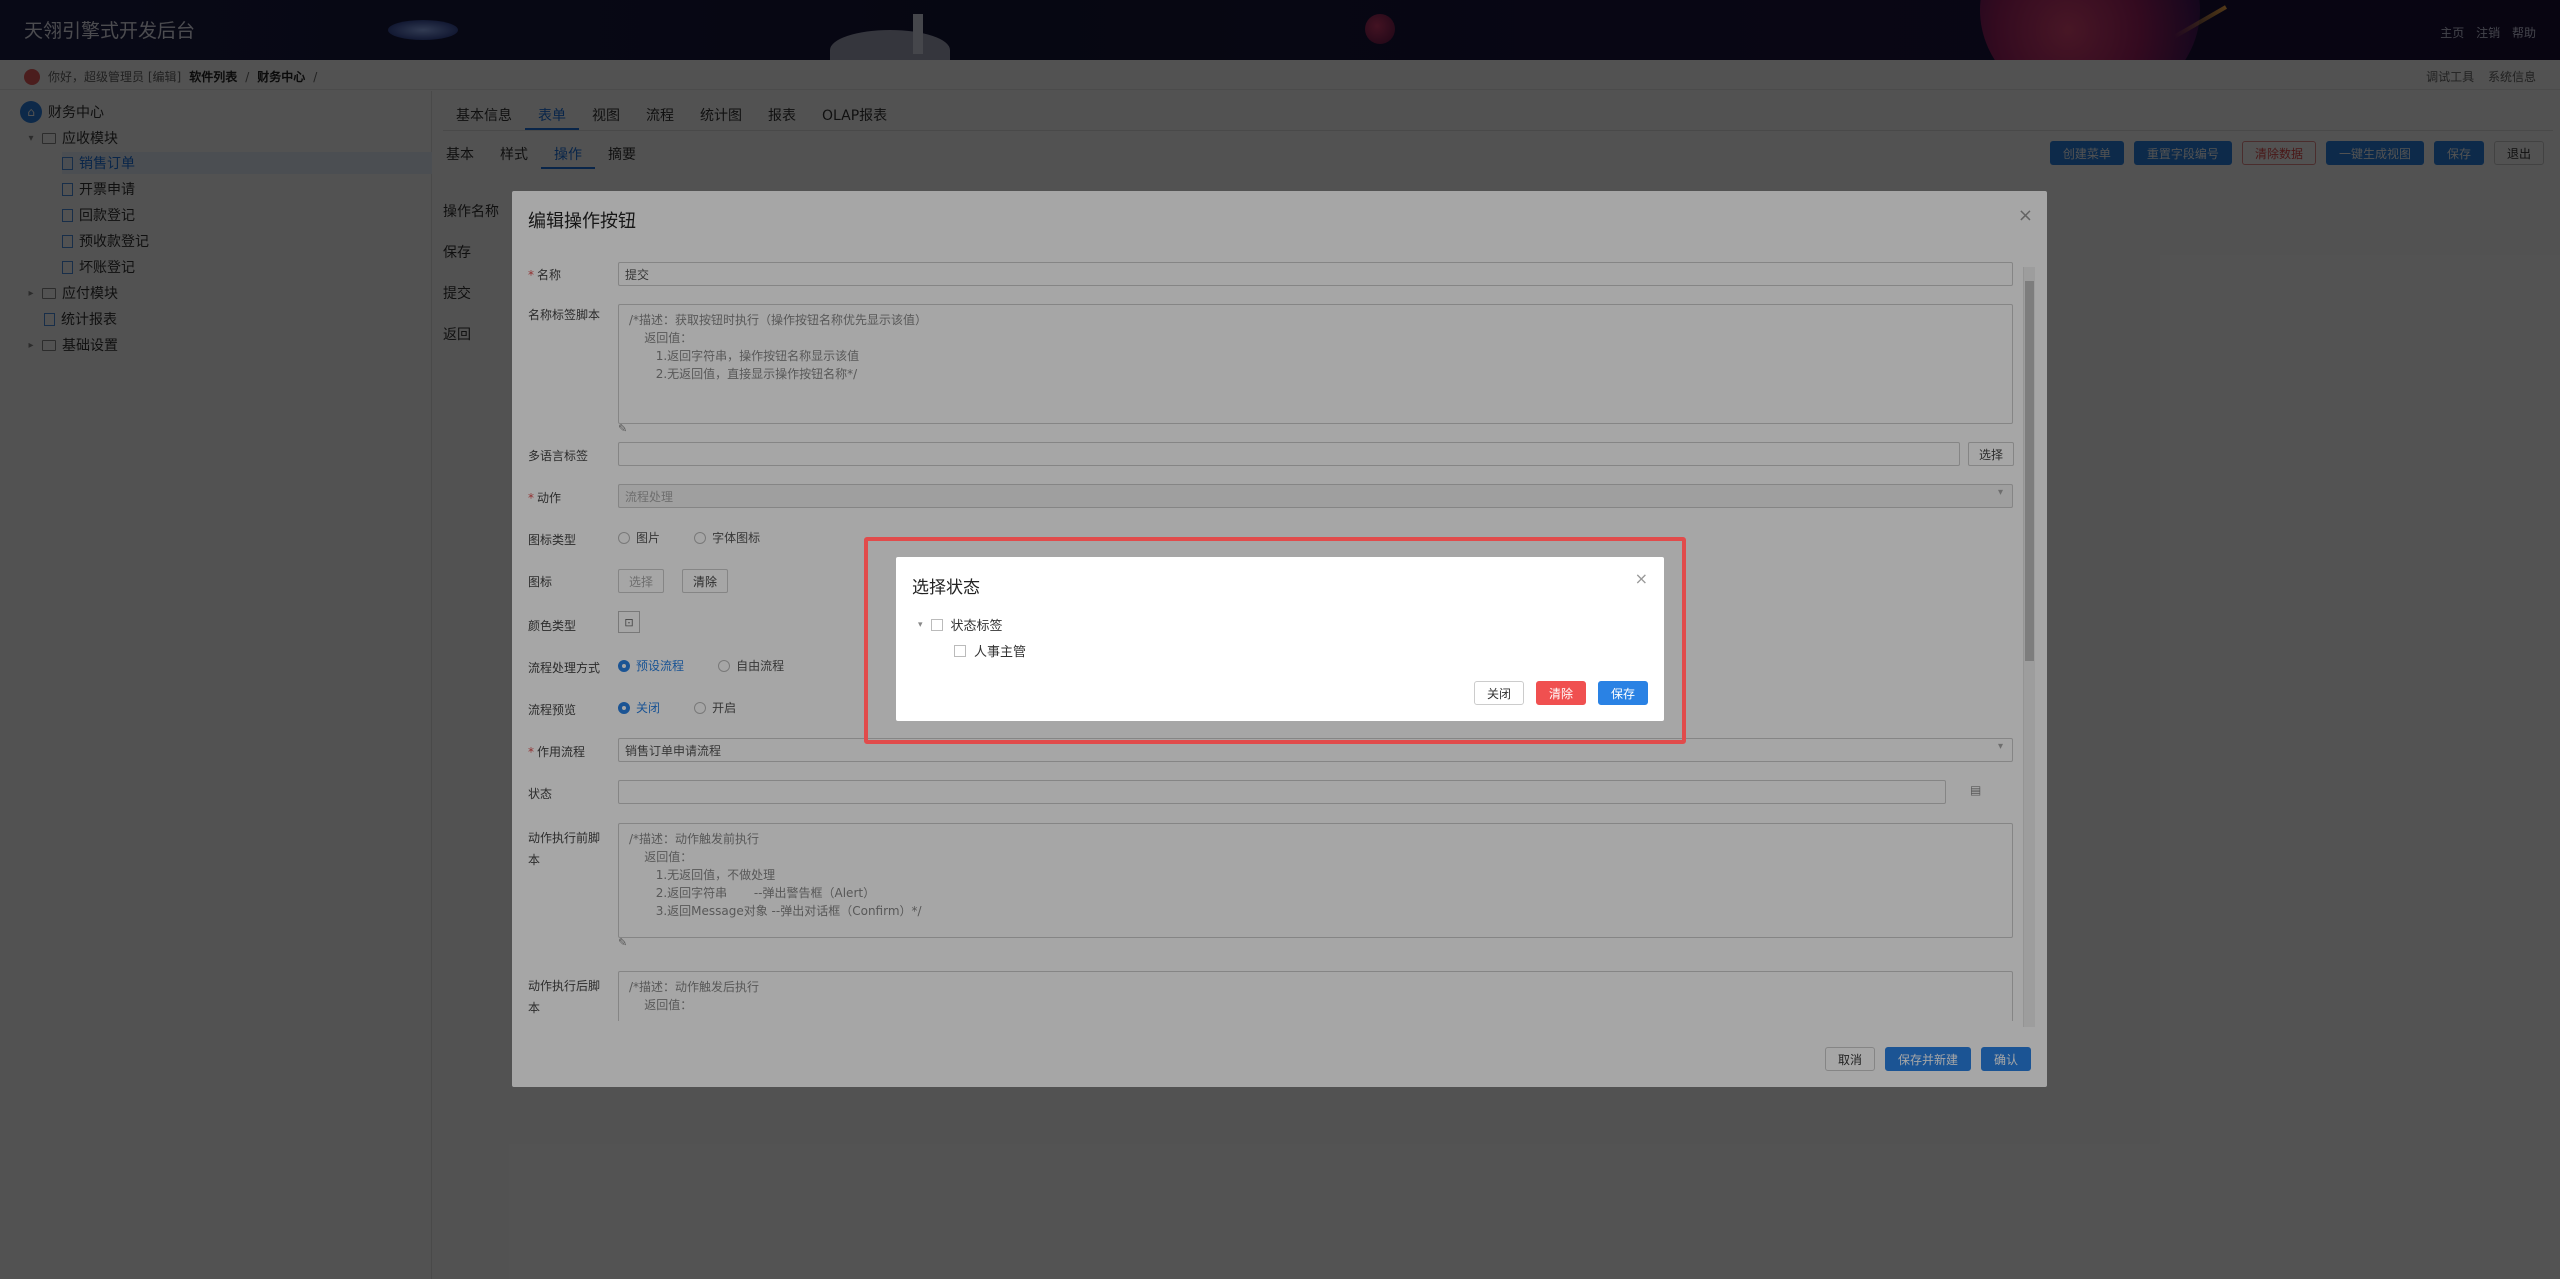 This screenshot has height=1279, width=2560. Describe the element at coordinates (1498, 693) in the screenshot. I see `close-button: 关闭` at that location.